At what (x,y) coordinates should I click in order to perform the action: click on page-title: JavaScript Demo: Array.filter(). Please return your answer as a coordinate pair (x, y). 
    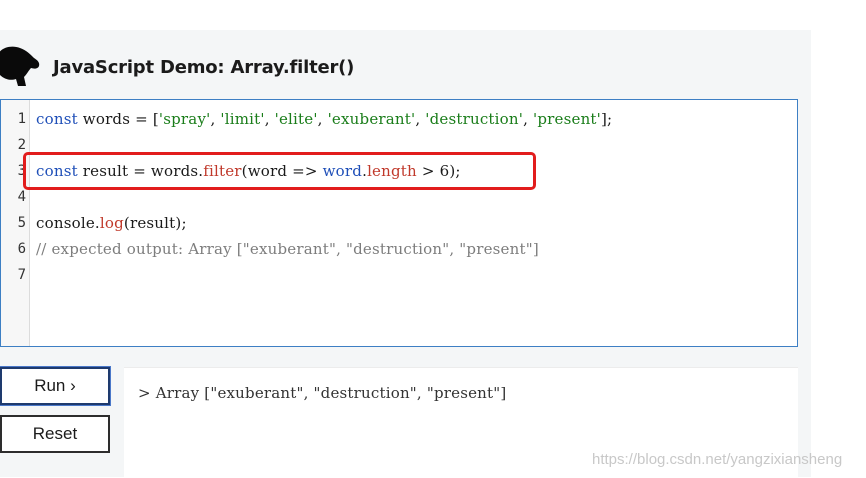
    Looking at the image, I should click on (204, 67).